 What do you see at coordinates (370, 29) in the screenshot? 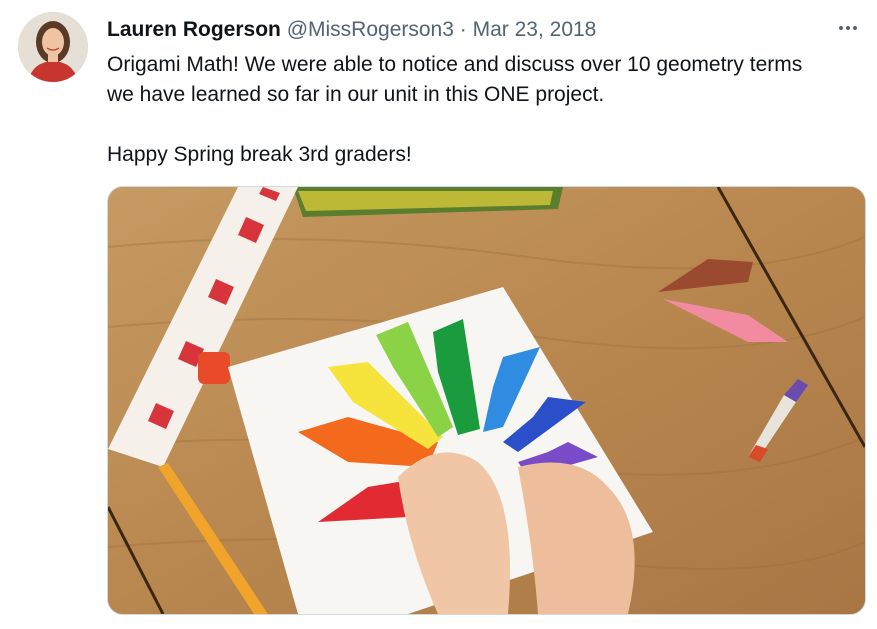
I see `author-handle: @MissRogerson3` at bounding box center [370, 29].